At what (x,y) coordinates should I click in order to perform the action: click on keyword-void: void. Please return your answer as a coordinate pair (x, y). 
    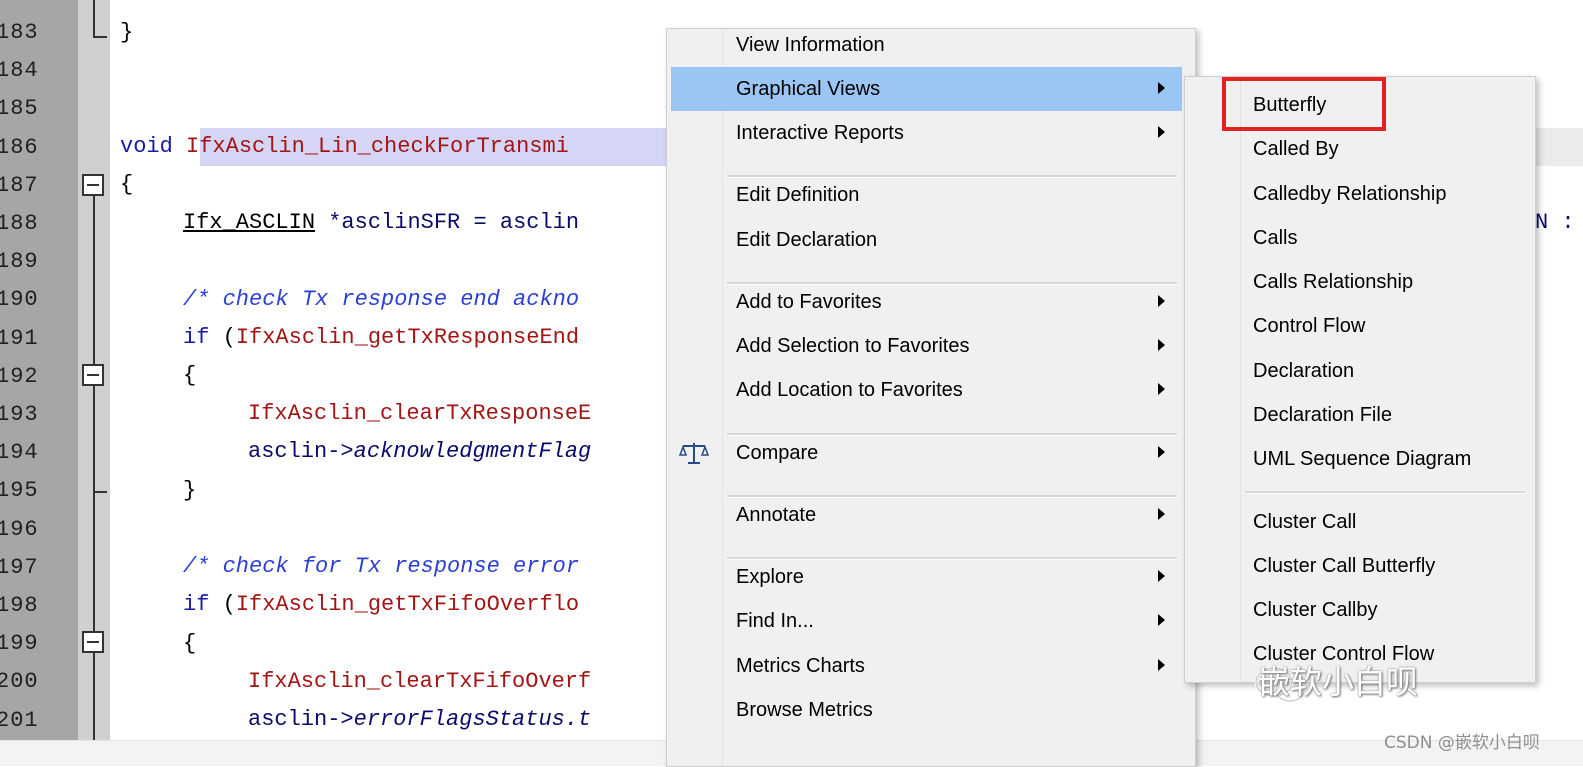
    Looking at the image, I should click on (146, 146).